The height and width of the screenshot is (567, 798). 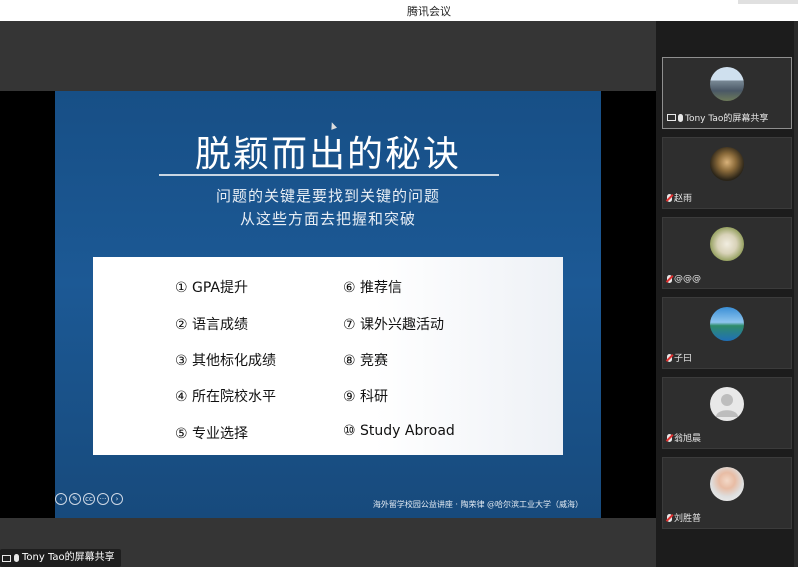 I want to click on participant-name: 赵雨, so click(x=683, y=199).